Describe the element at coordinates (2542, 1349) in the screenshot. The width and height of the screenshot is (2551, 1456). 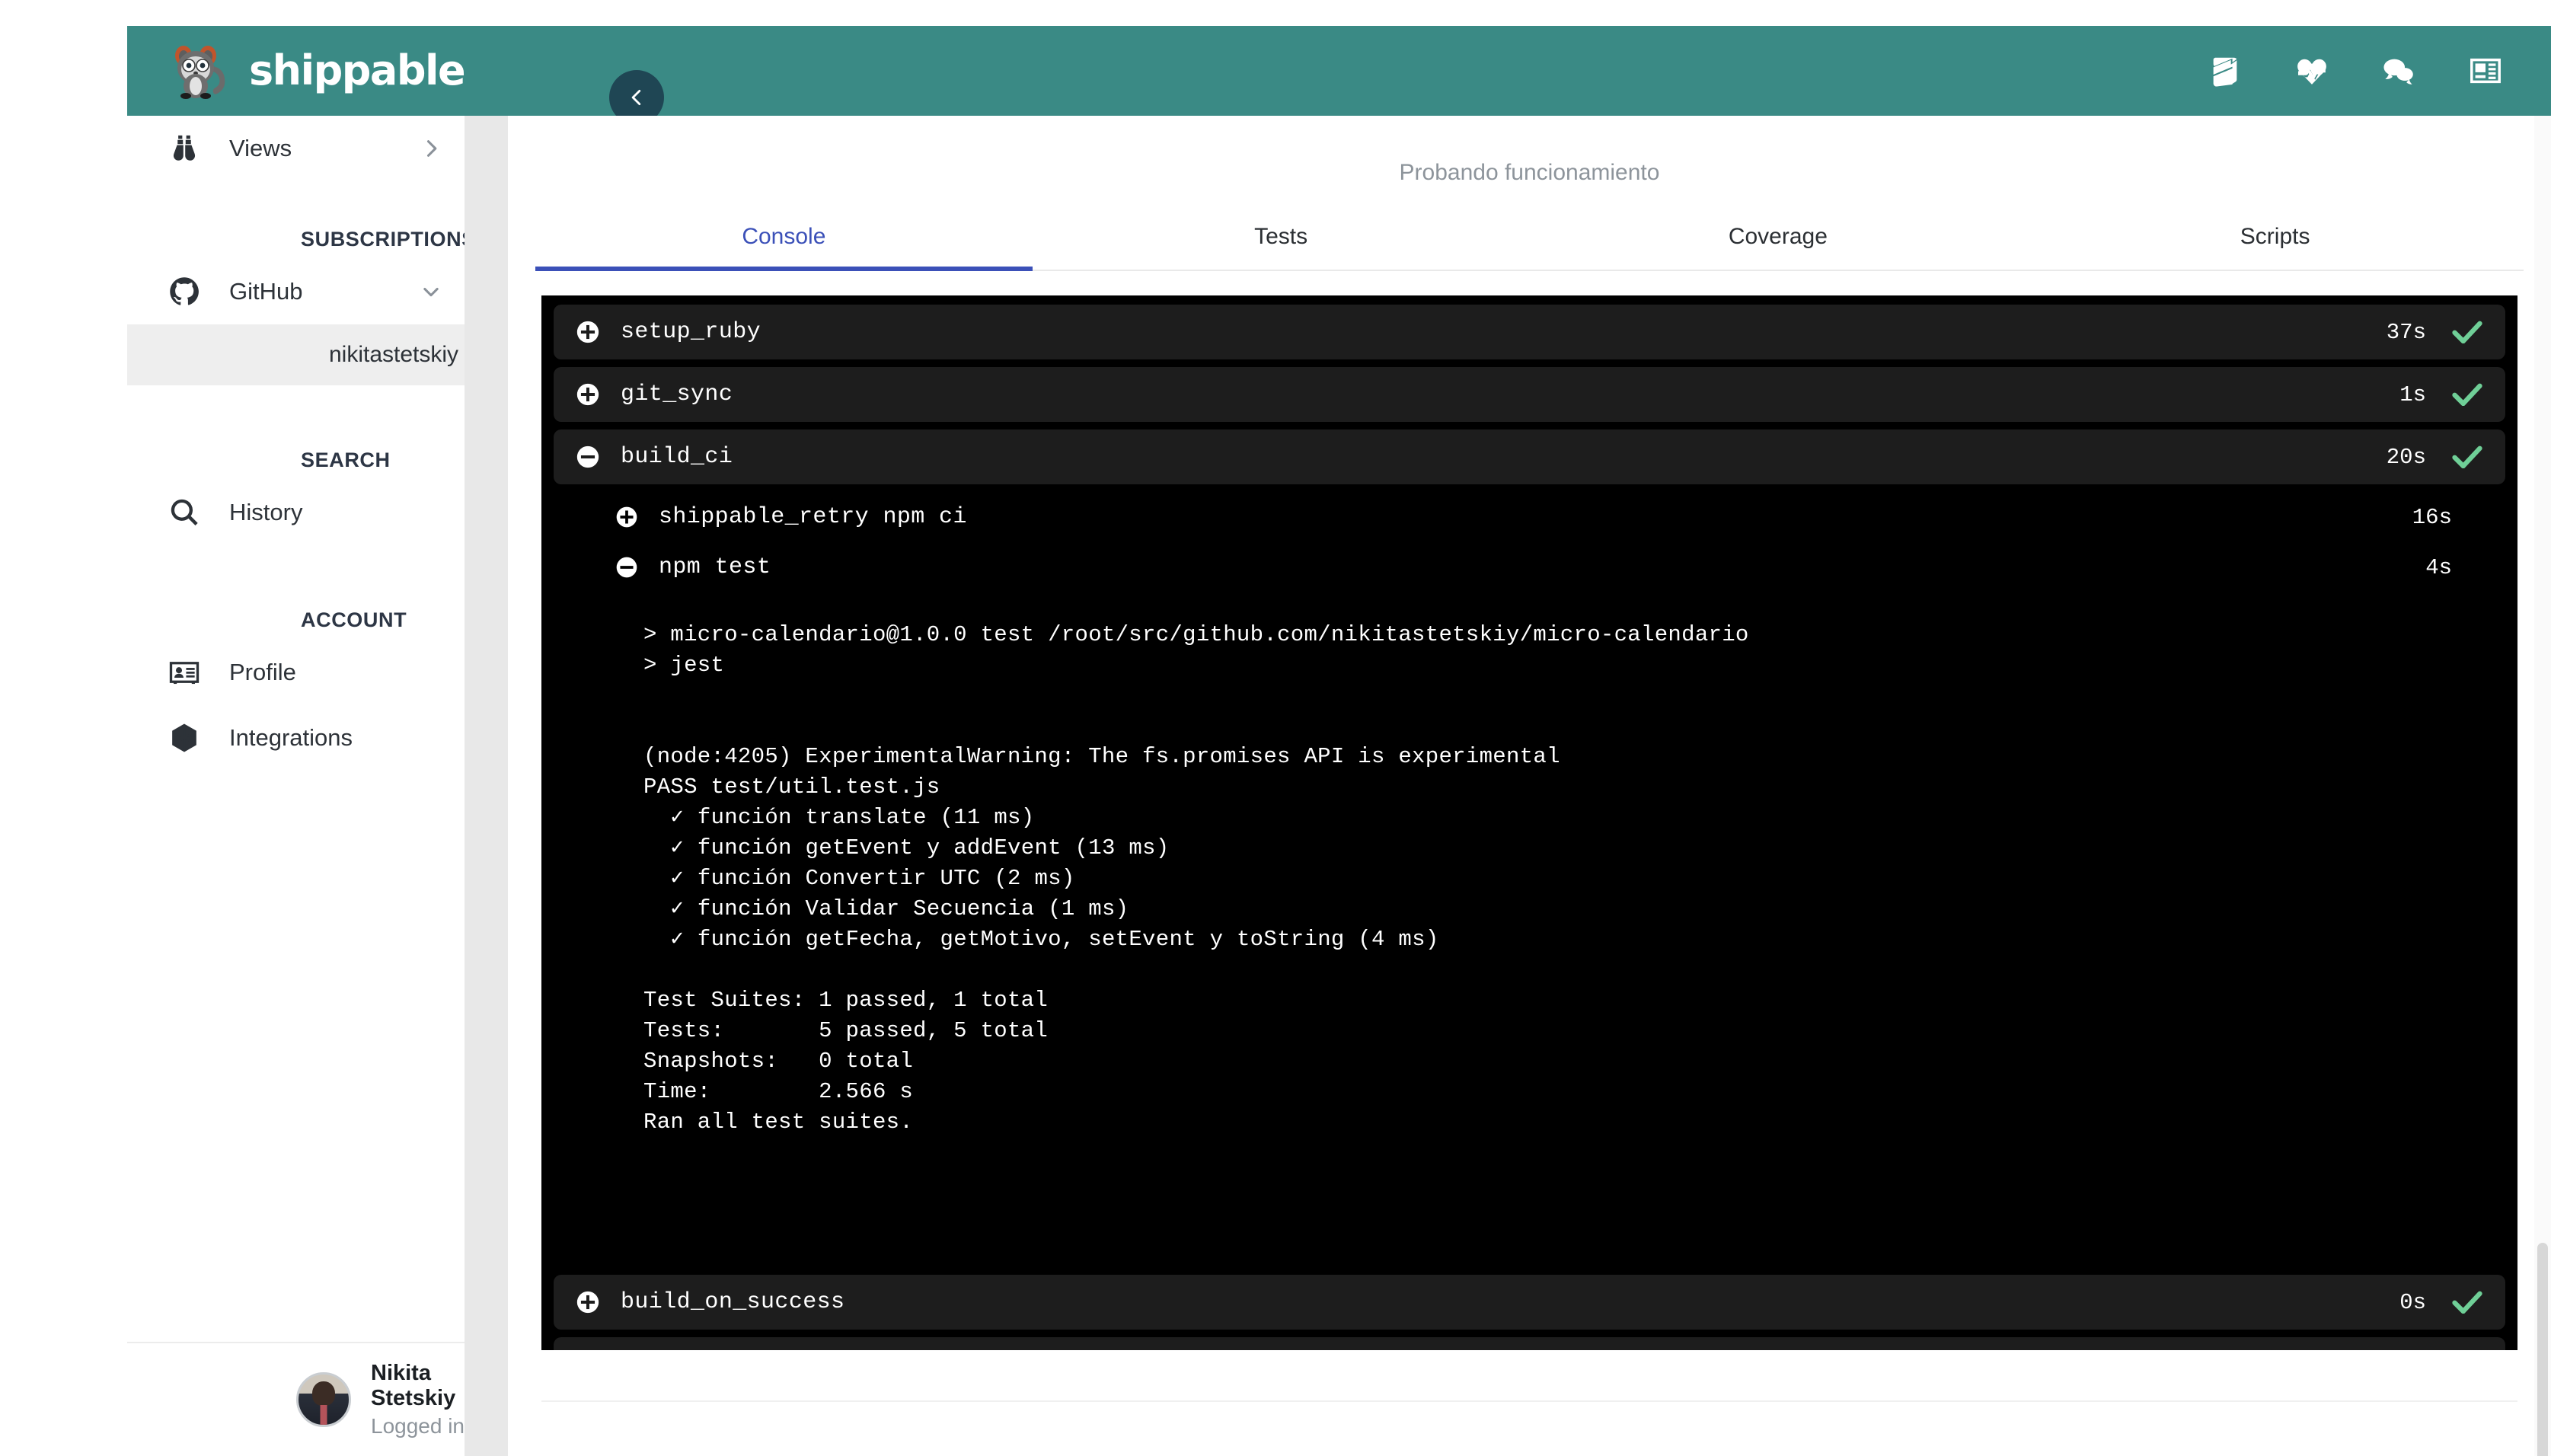
I see `scrollbar-thumb` at that location.